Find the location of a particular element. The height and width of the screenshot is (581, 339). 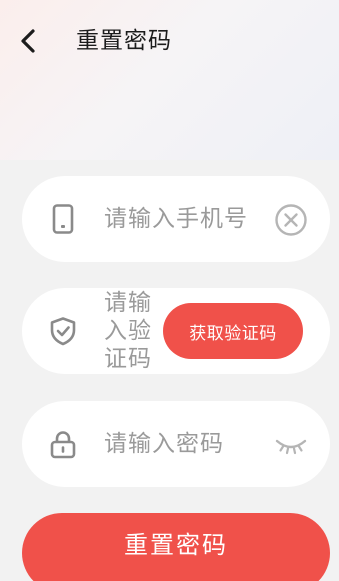

eye-closed-icon is located at coordinates (291, 445).